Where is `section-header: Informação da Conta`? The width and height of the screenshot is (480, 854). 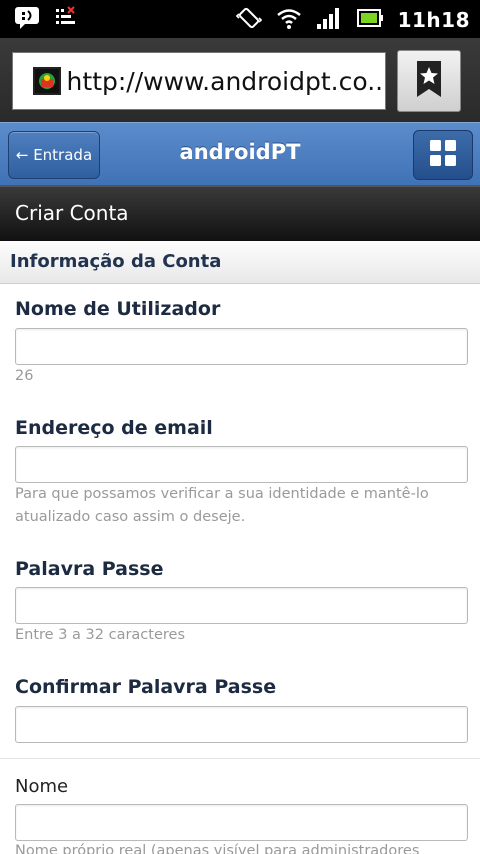
section-header: Informação da Conta is located at coordinates (240, 262).